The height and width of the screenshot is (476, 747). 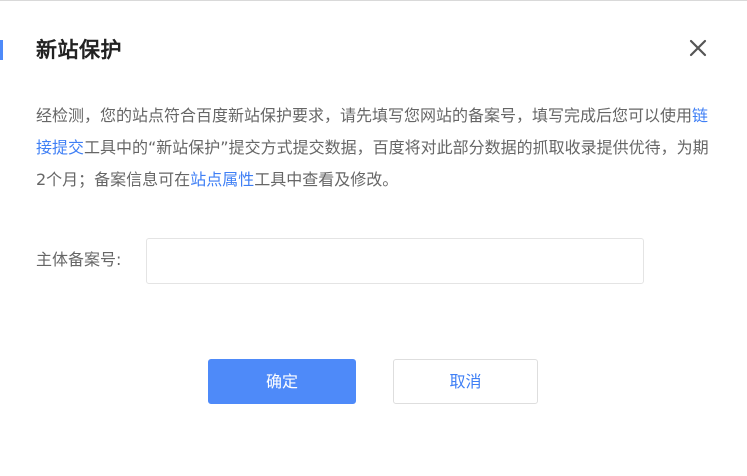 I want to click on close-button, so click(x=698, y=48).